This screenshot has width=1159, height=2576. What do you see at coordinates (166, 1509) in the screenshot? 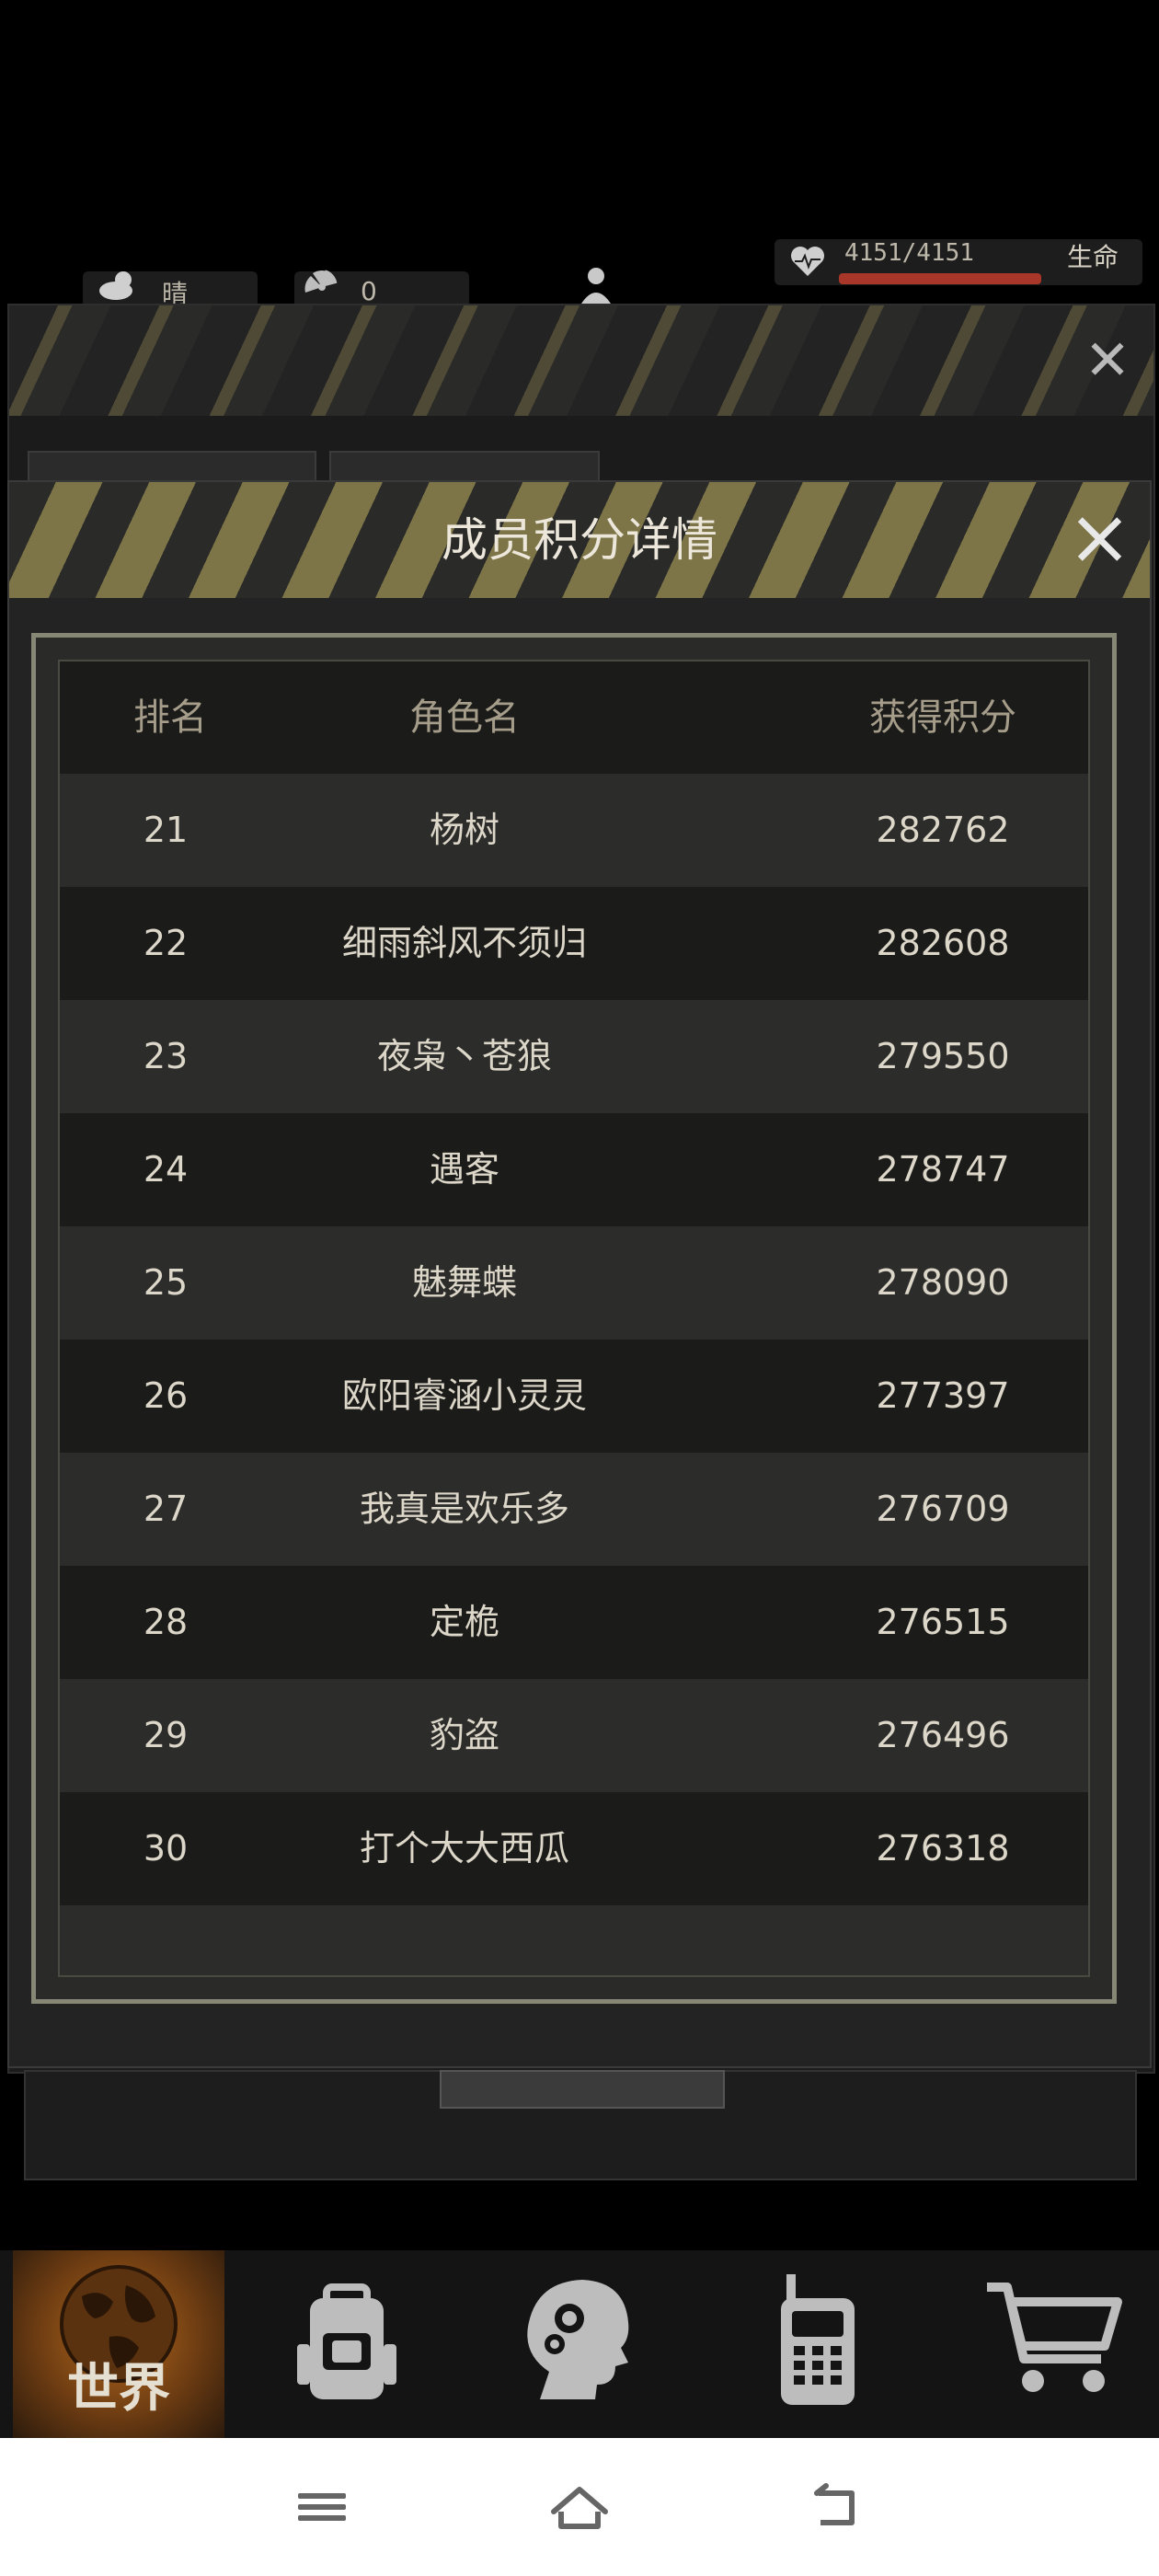
I see `row-rank: 27` at bounding box center [166, 1509].